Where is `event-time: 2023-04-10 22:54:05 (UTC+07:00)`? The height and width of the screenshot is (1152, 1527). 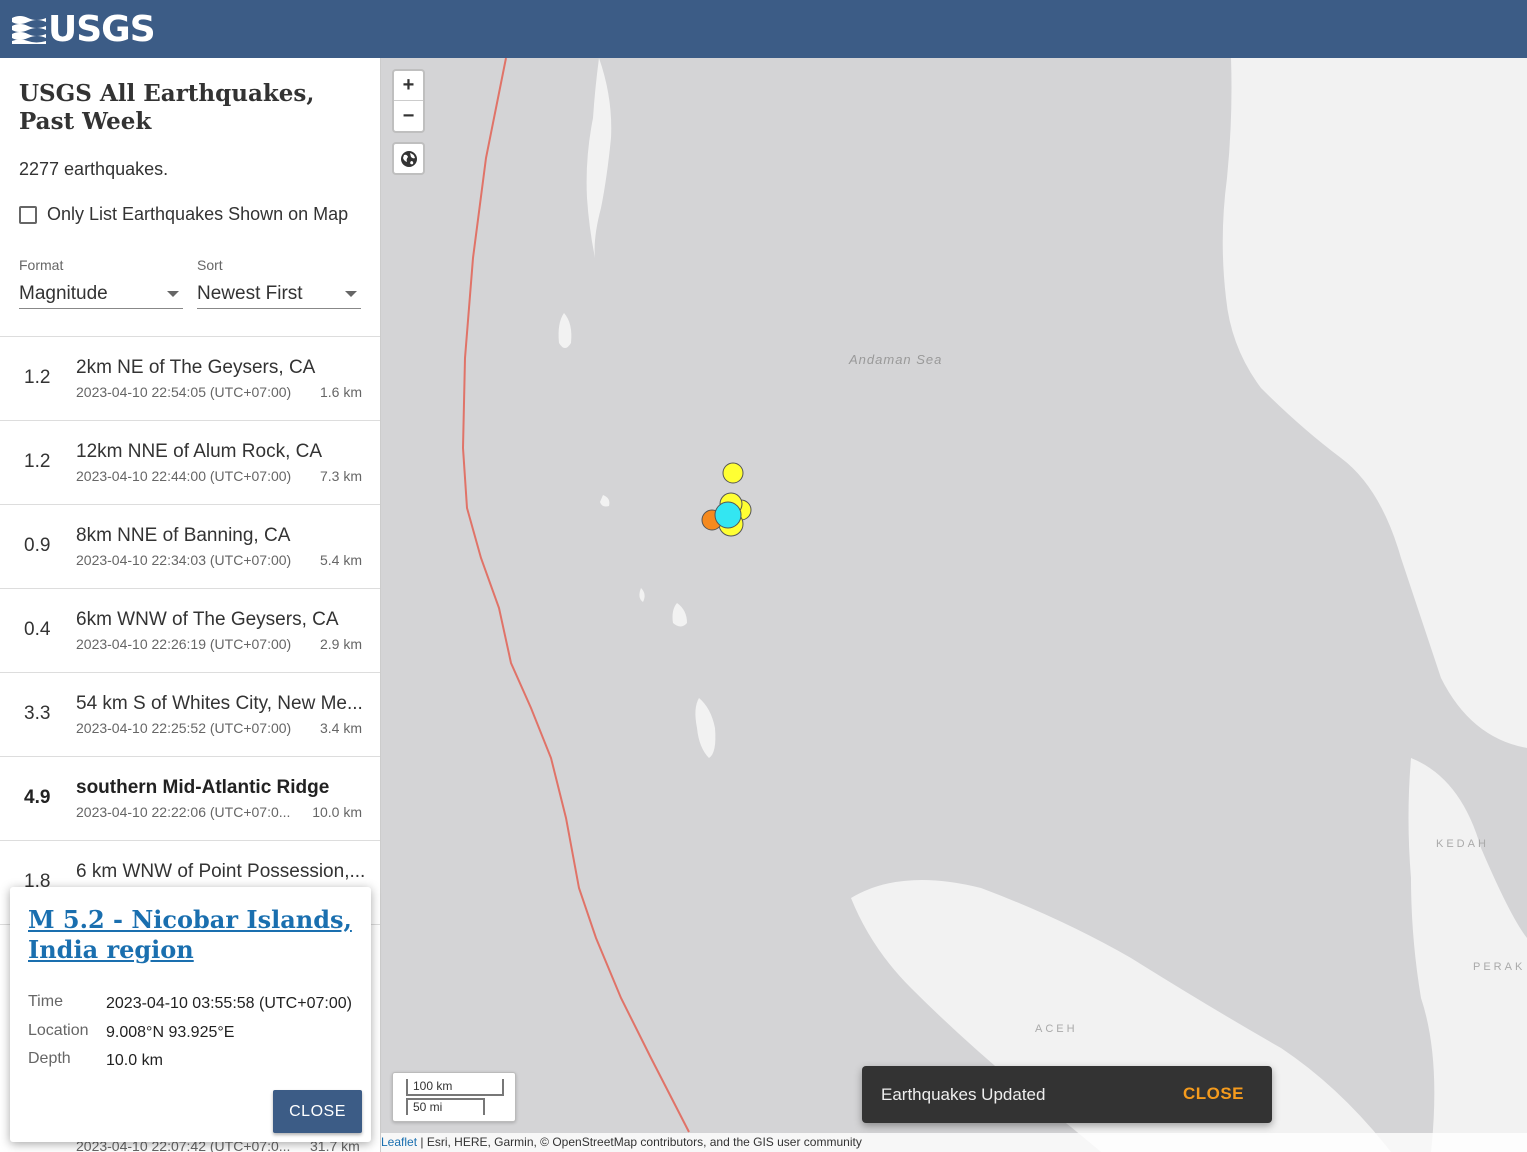 event-time: 2023-04-10 22:54:05 (UTC+07:00) is located at coordinates (184, 392).